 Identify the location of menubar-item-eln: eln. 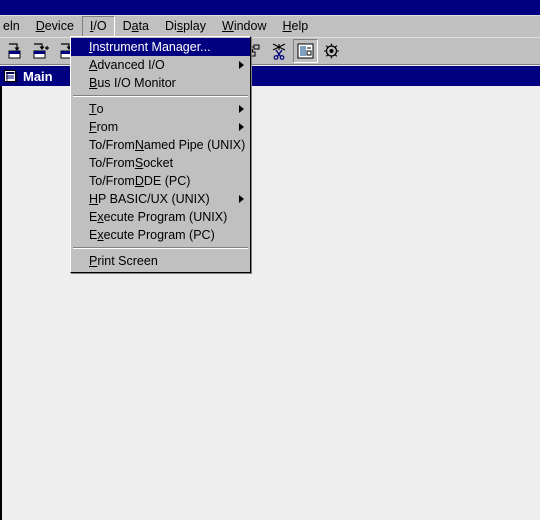
(14, 26).